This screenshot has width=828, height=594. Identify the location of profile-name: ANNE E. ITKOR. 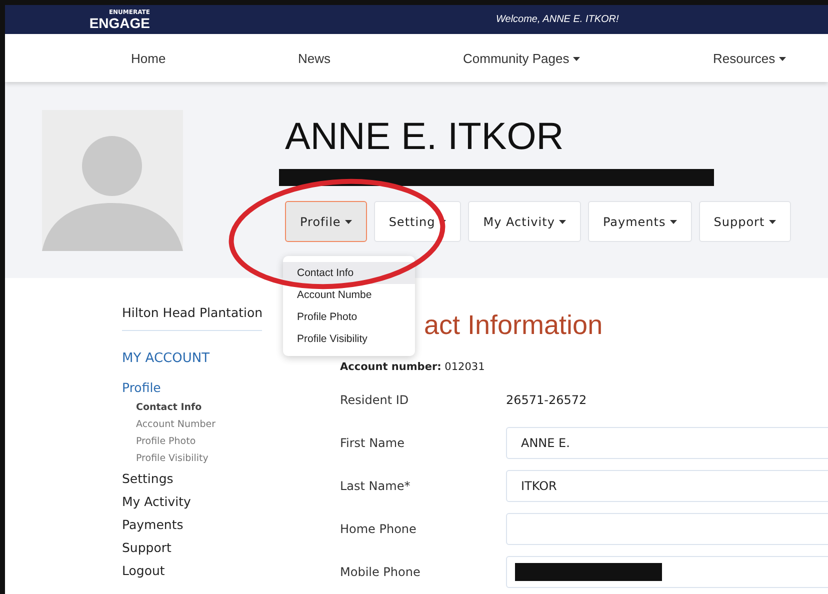
(425, 137).